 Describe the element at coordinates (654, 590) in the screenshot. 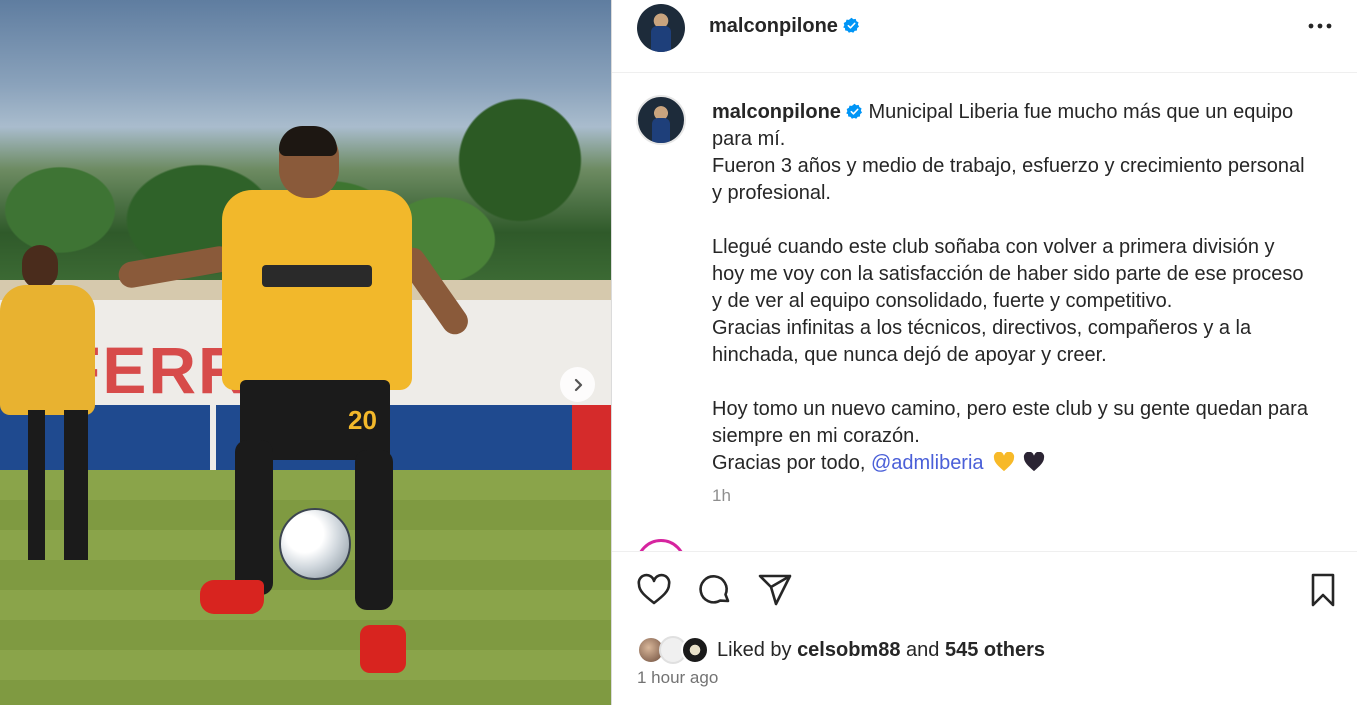

I see `heart-icon` at that location.